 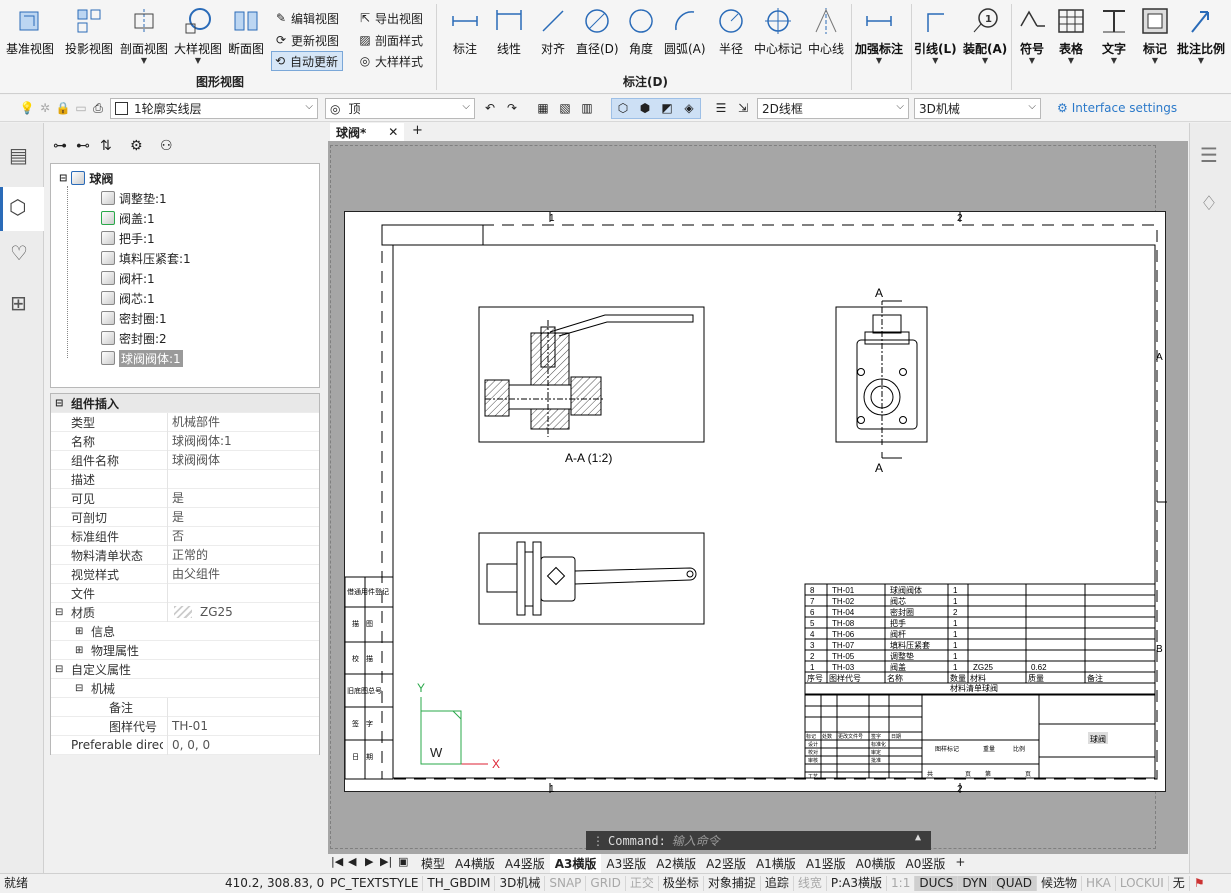 What do you see at coordinates (86, 178) in the screenshot?
I see `tree-root: ⊟ 球阀` at bounding box center [86, 178].